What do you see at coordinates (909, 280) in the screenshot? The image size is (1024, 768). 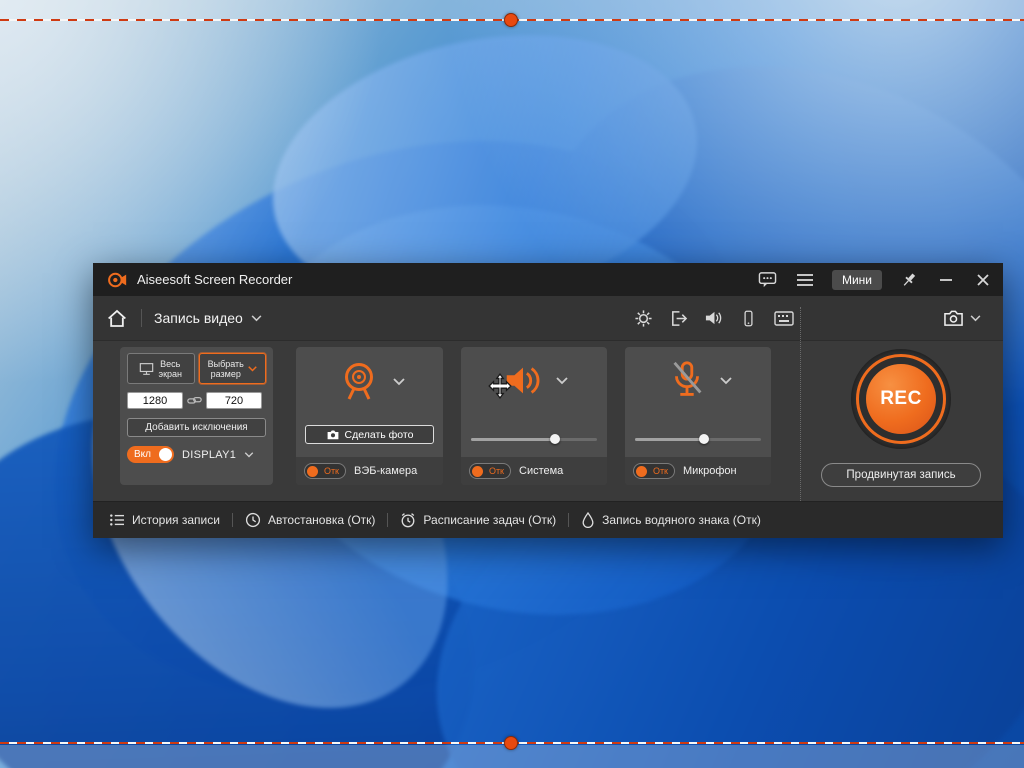 I see `pin-icon` at bounding box center [909, 280].